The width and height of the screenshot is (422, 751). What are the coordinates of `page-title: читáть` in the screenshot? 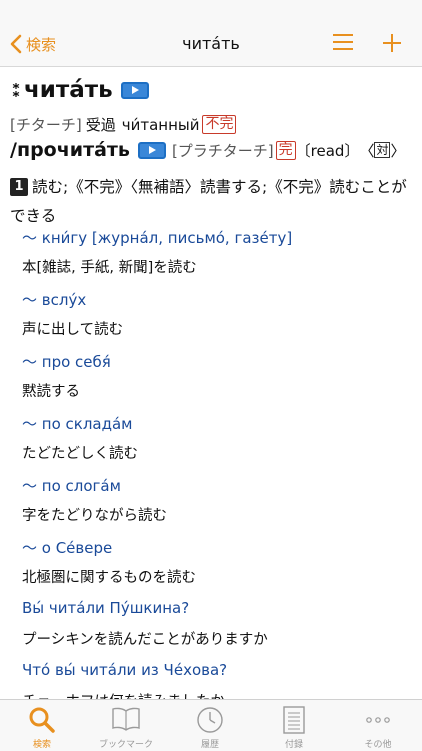 It's located at (211, 43).